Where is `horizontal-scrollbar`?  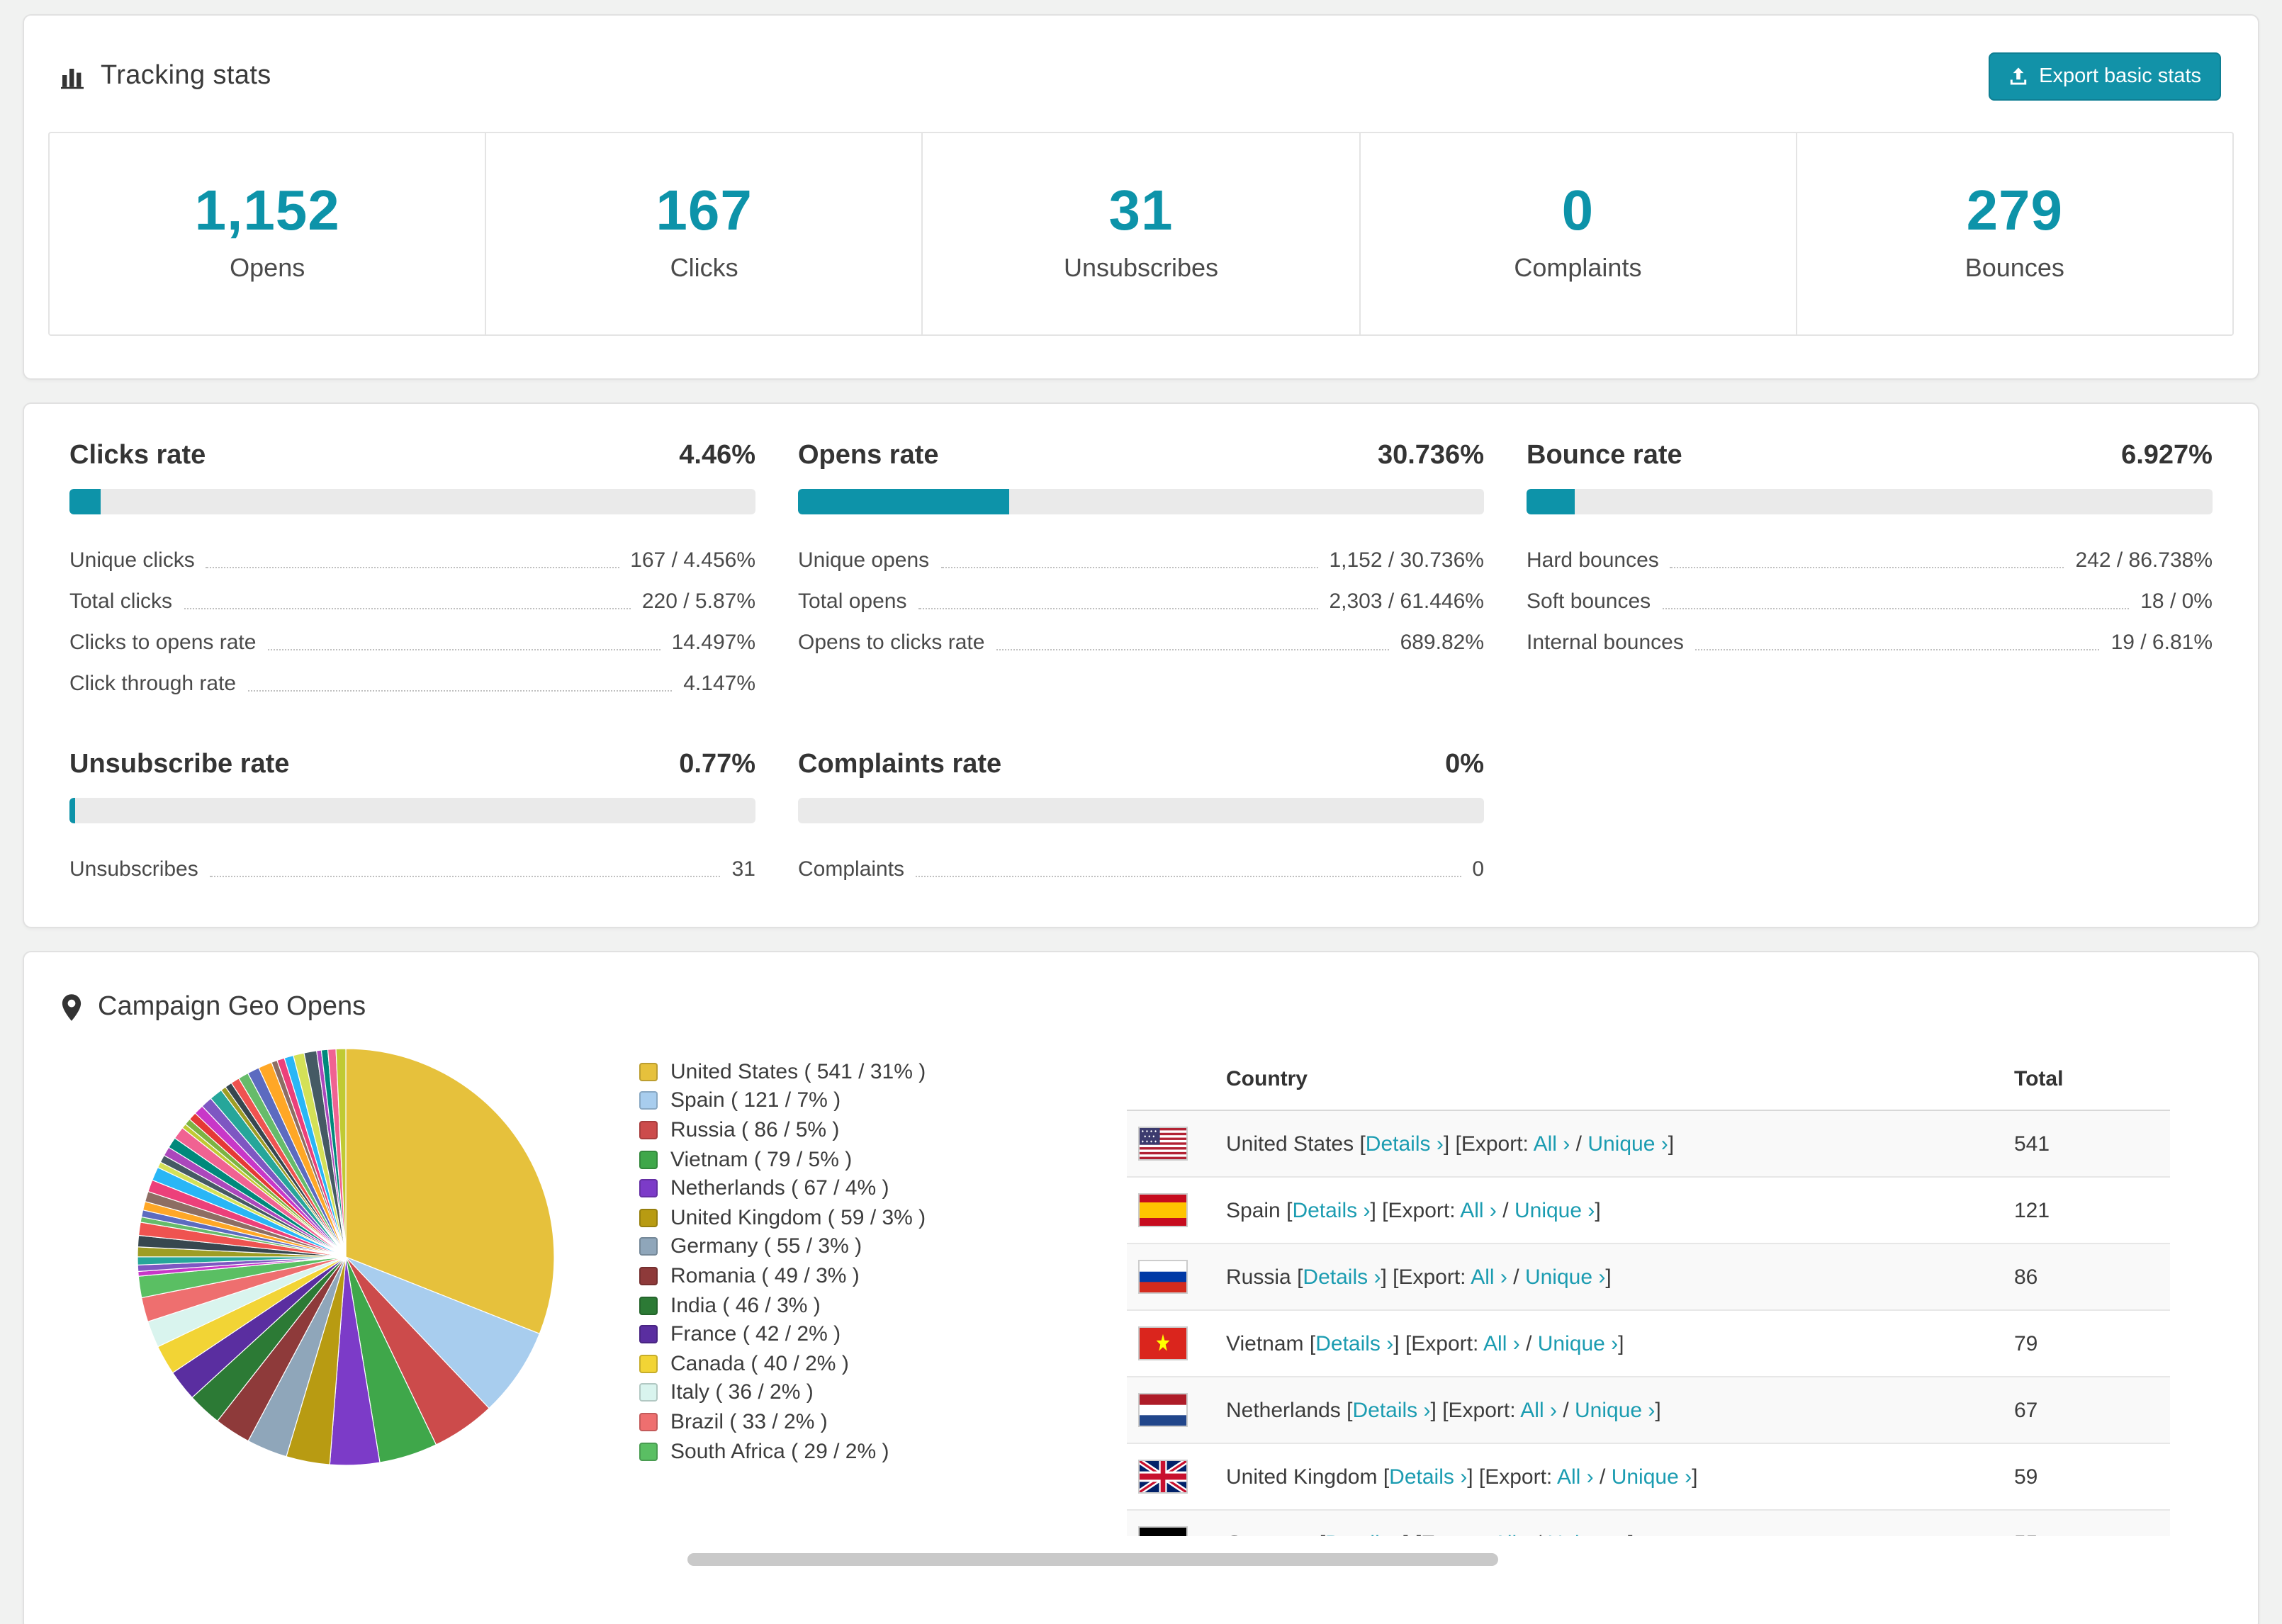
horizontal-scrollbar is located at coordinates (1093, 1560).